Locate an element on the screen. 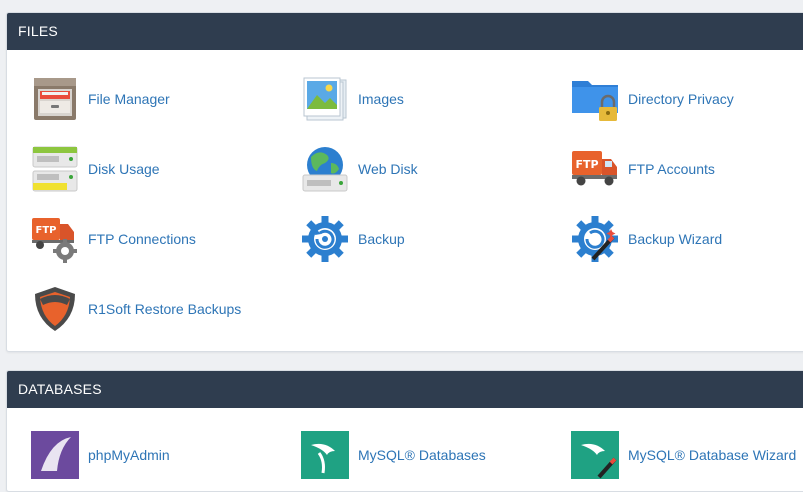  images-label: Images is located at coordinates (381, 99).